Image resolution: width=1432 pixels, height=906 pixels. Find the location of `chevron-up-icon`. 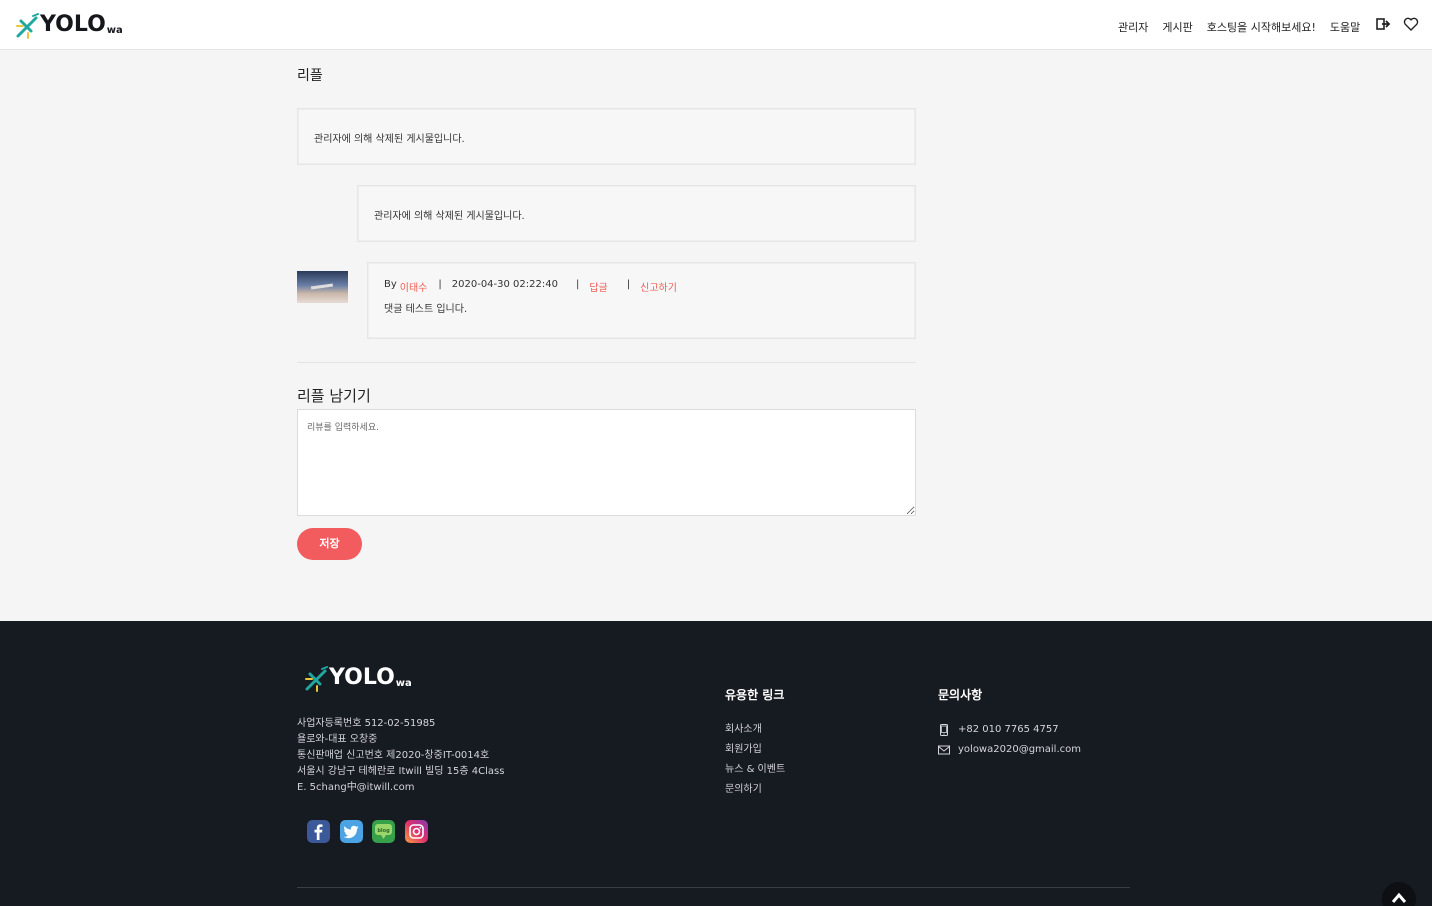

chevron-up-icon is located at coordinates (1399, 897).